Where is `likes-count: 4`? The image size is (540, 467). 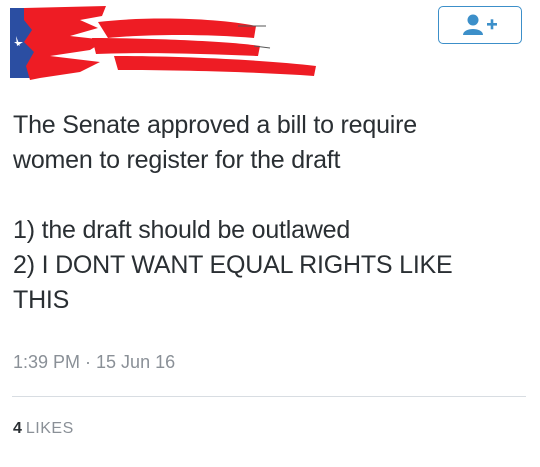
likes-count: 4 is located at coordinates (17, 428).